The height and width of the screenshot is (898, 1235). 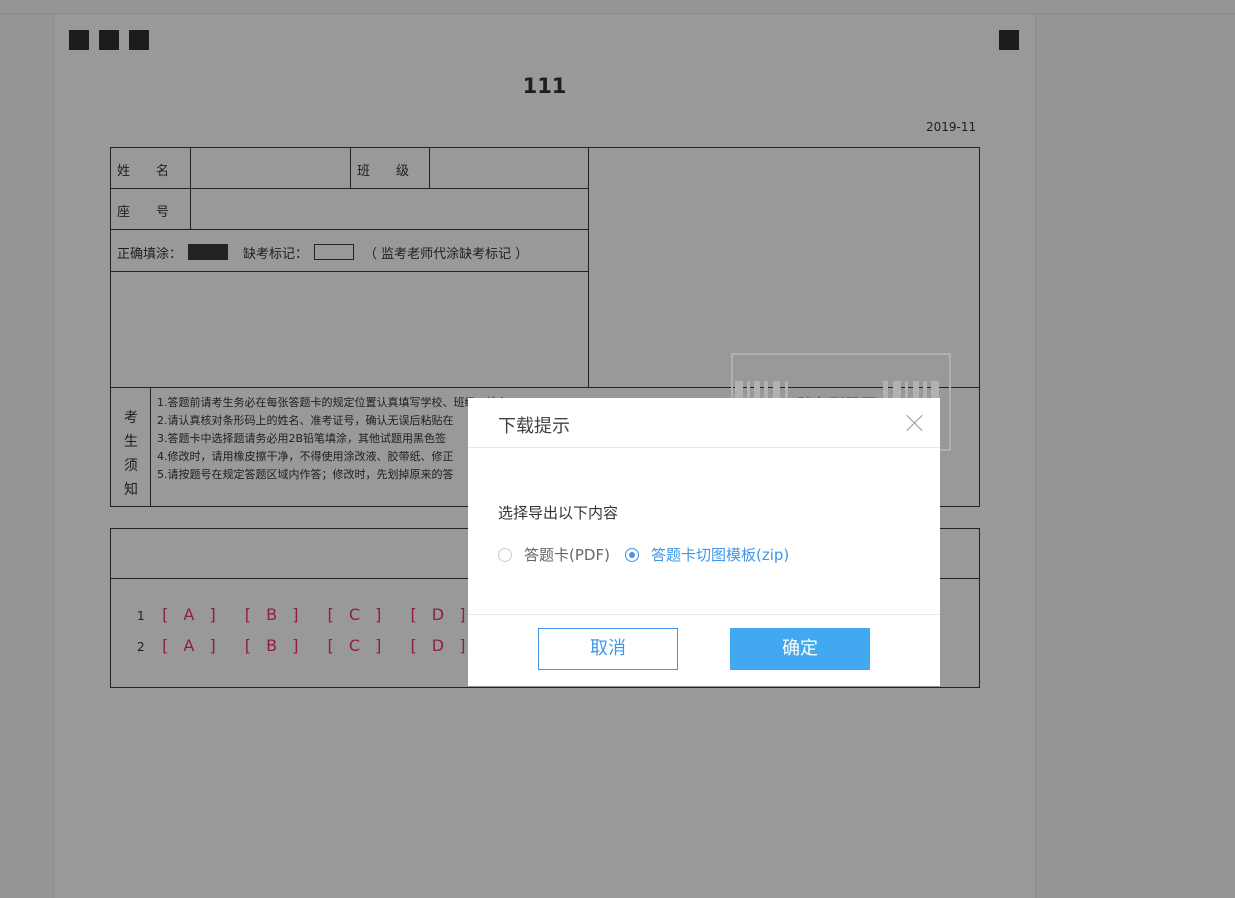 I want to click on dialog-footer-divider, so click(x=704, y=614).